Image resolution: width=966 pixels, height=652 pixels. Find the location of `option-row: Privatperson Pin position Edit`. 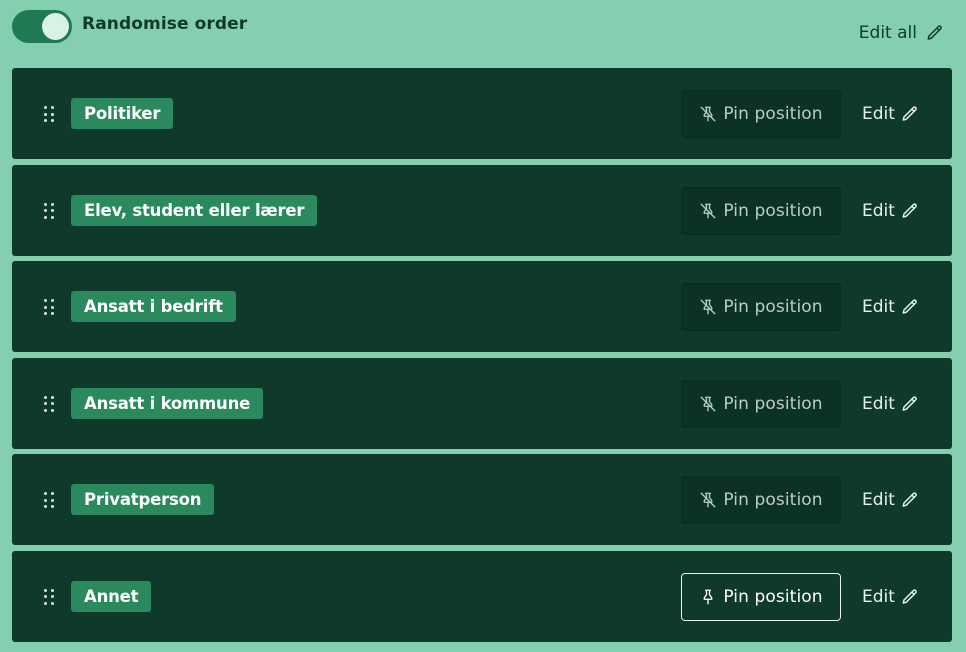

option-row: Privatperson Pin position Edit is located at coordinates (482, 500).